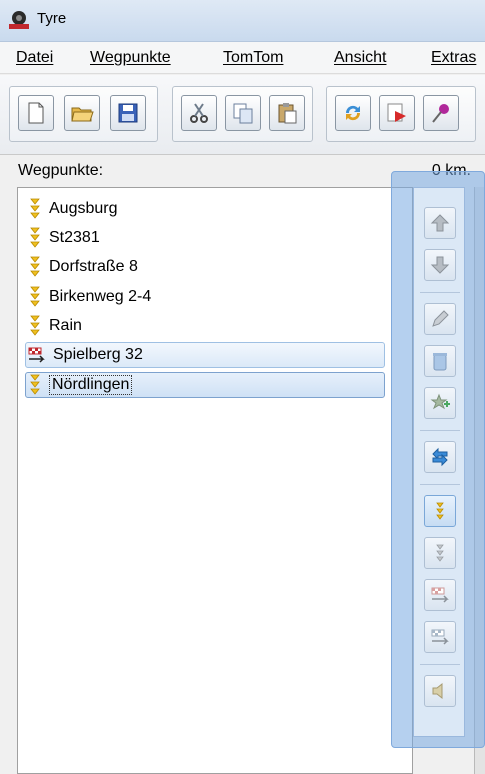 The height and width of the screenshot is (774, 485). Describe the element at coordinates (360, 58) in the screenshot. I see `menu-ansicht: Ansicht` at that location.